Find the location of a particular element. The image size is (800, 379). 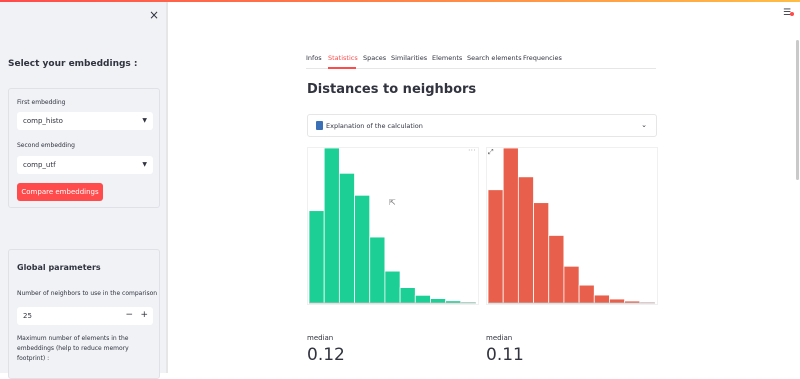

book-icon is located at coordinates (319, 125).